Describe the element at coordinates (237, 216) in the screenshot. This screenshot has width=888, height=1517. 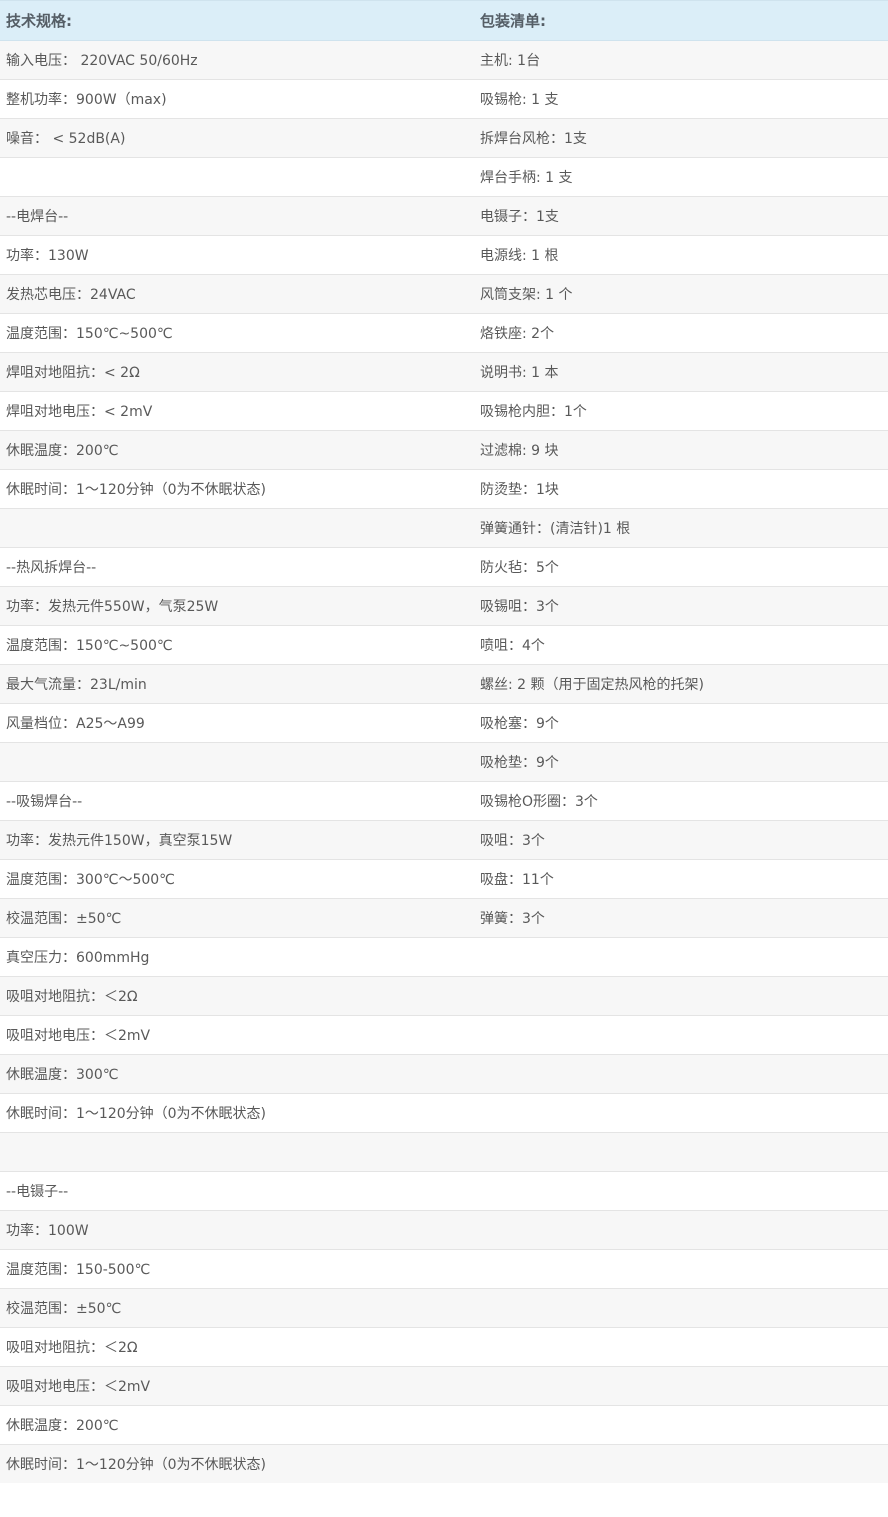
I see `spec-cell: --电焊台--` at that location.